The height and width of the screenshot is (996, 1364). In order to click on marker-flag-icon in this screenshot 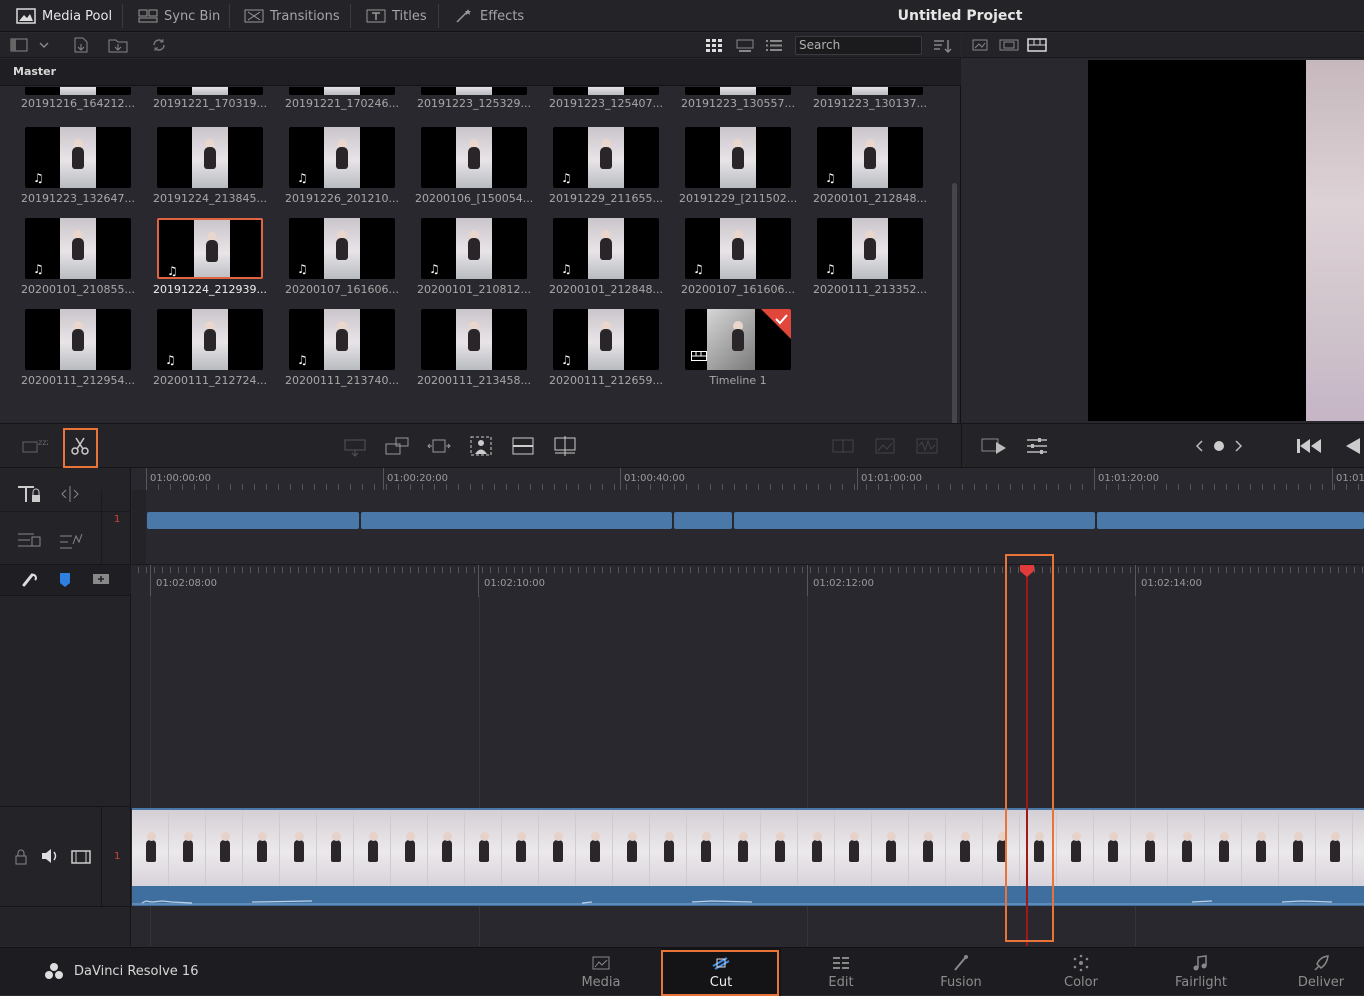, I will do `click(65, 580)`.